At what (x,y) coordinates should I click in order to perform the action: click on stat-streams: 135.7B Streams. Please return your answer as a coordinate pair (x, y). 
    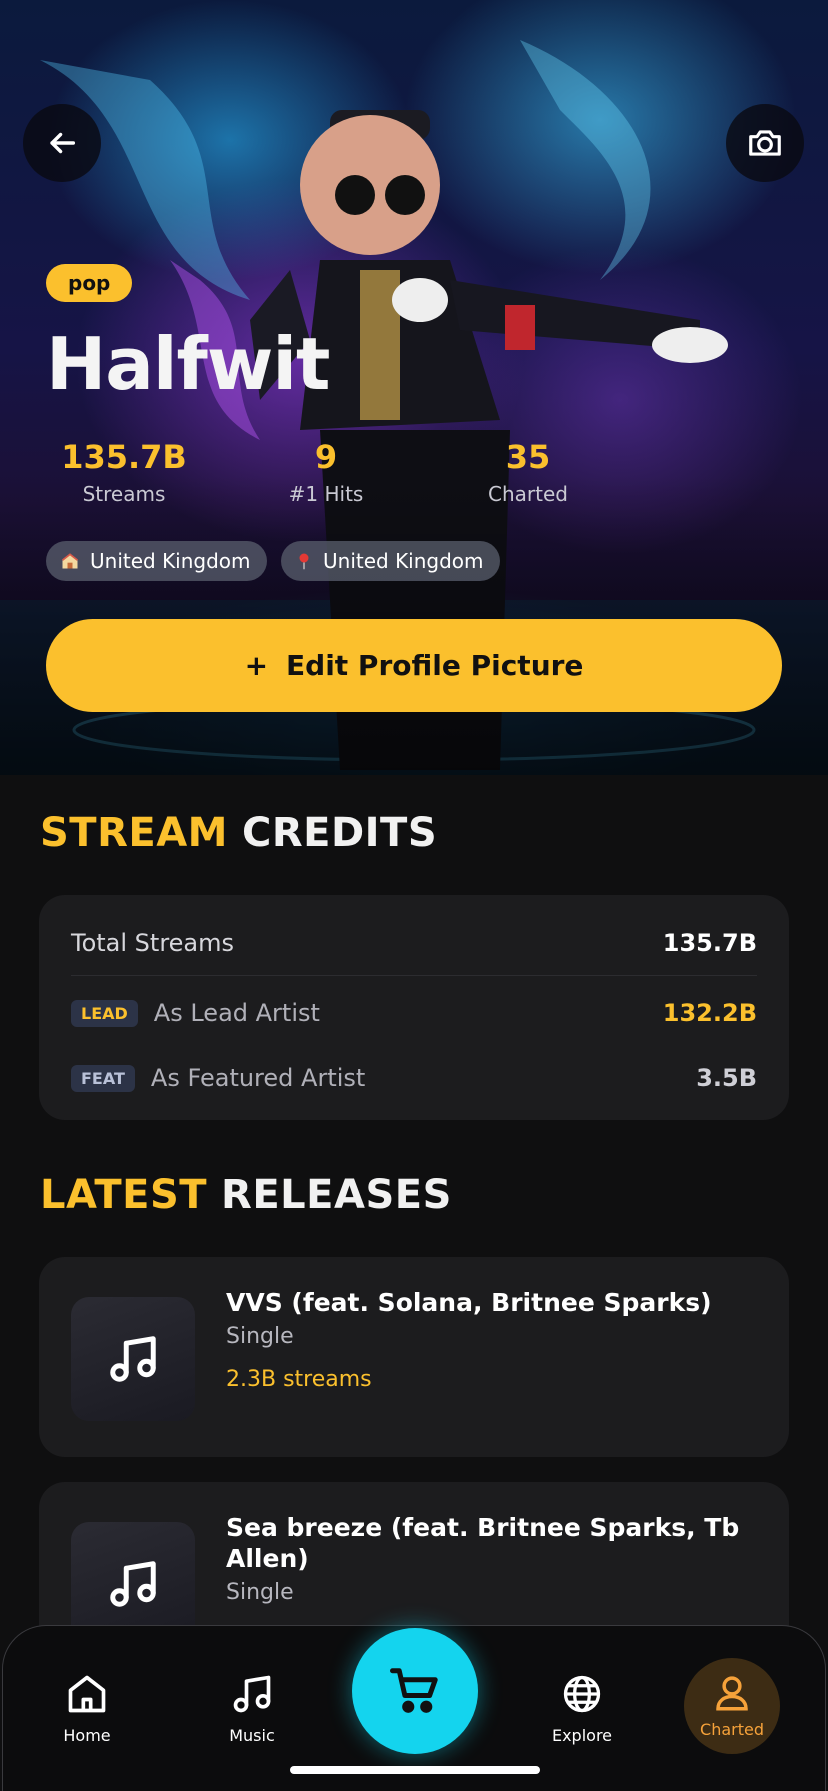
    Looking at the image, I should click on (124, 472).